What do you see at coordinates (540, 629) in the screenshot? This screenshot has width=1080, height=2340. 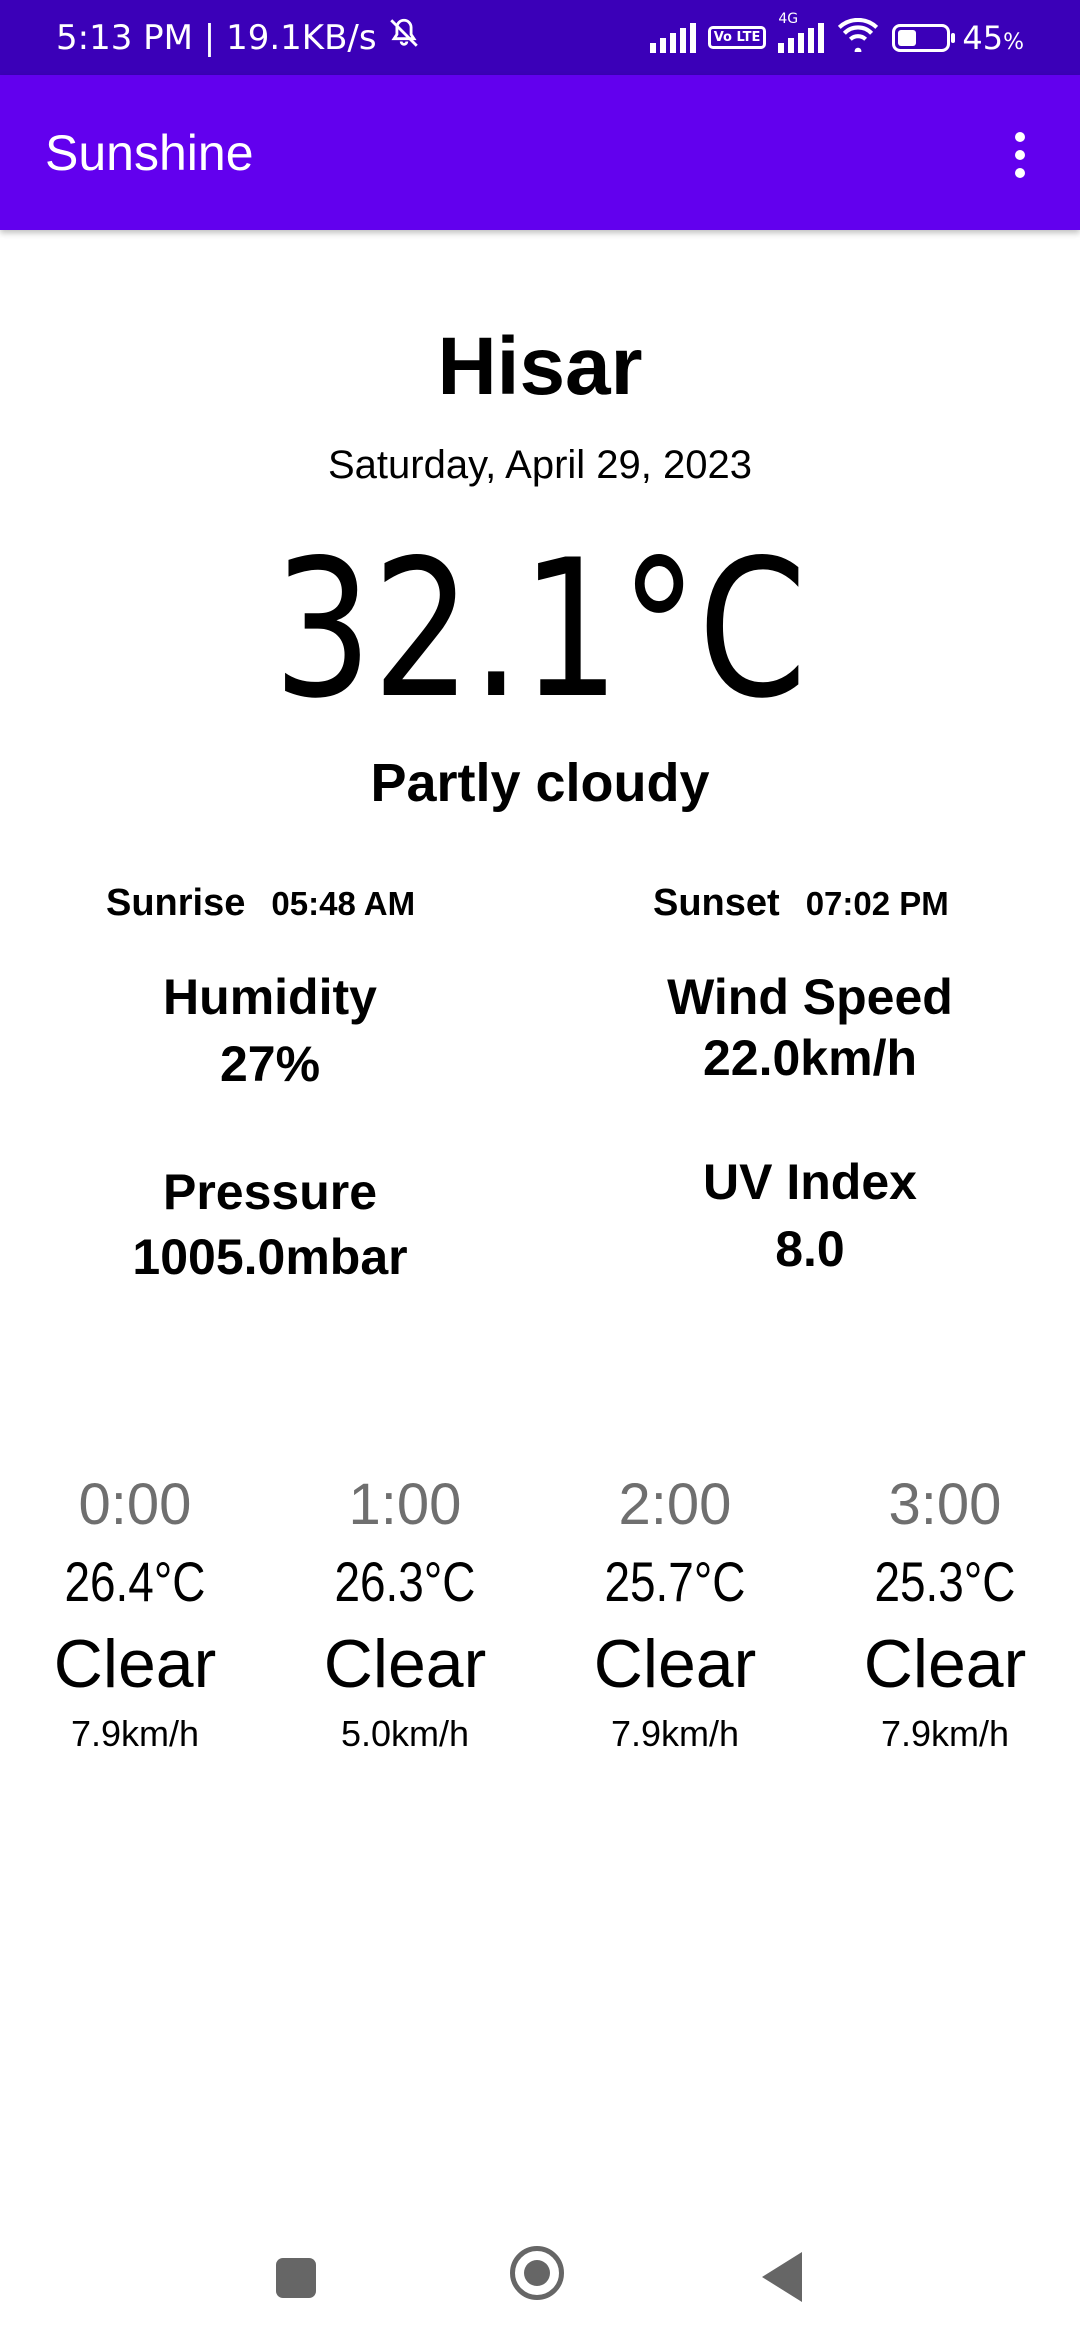 I see `current-temperature: 32.1°C` at bounding box center [540, 629].